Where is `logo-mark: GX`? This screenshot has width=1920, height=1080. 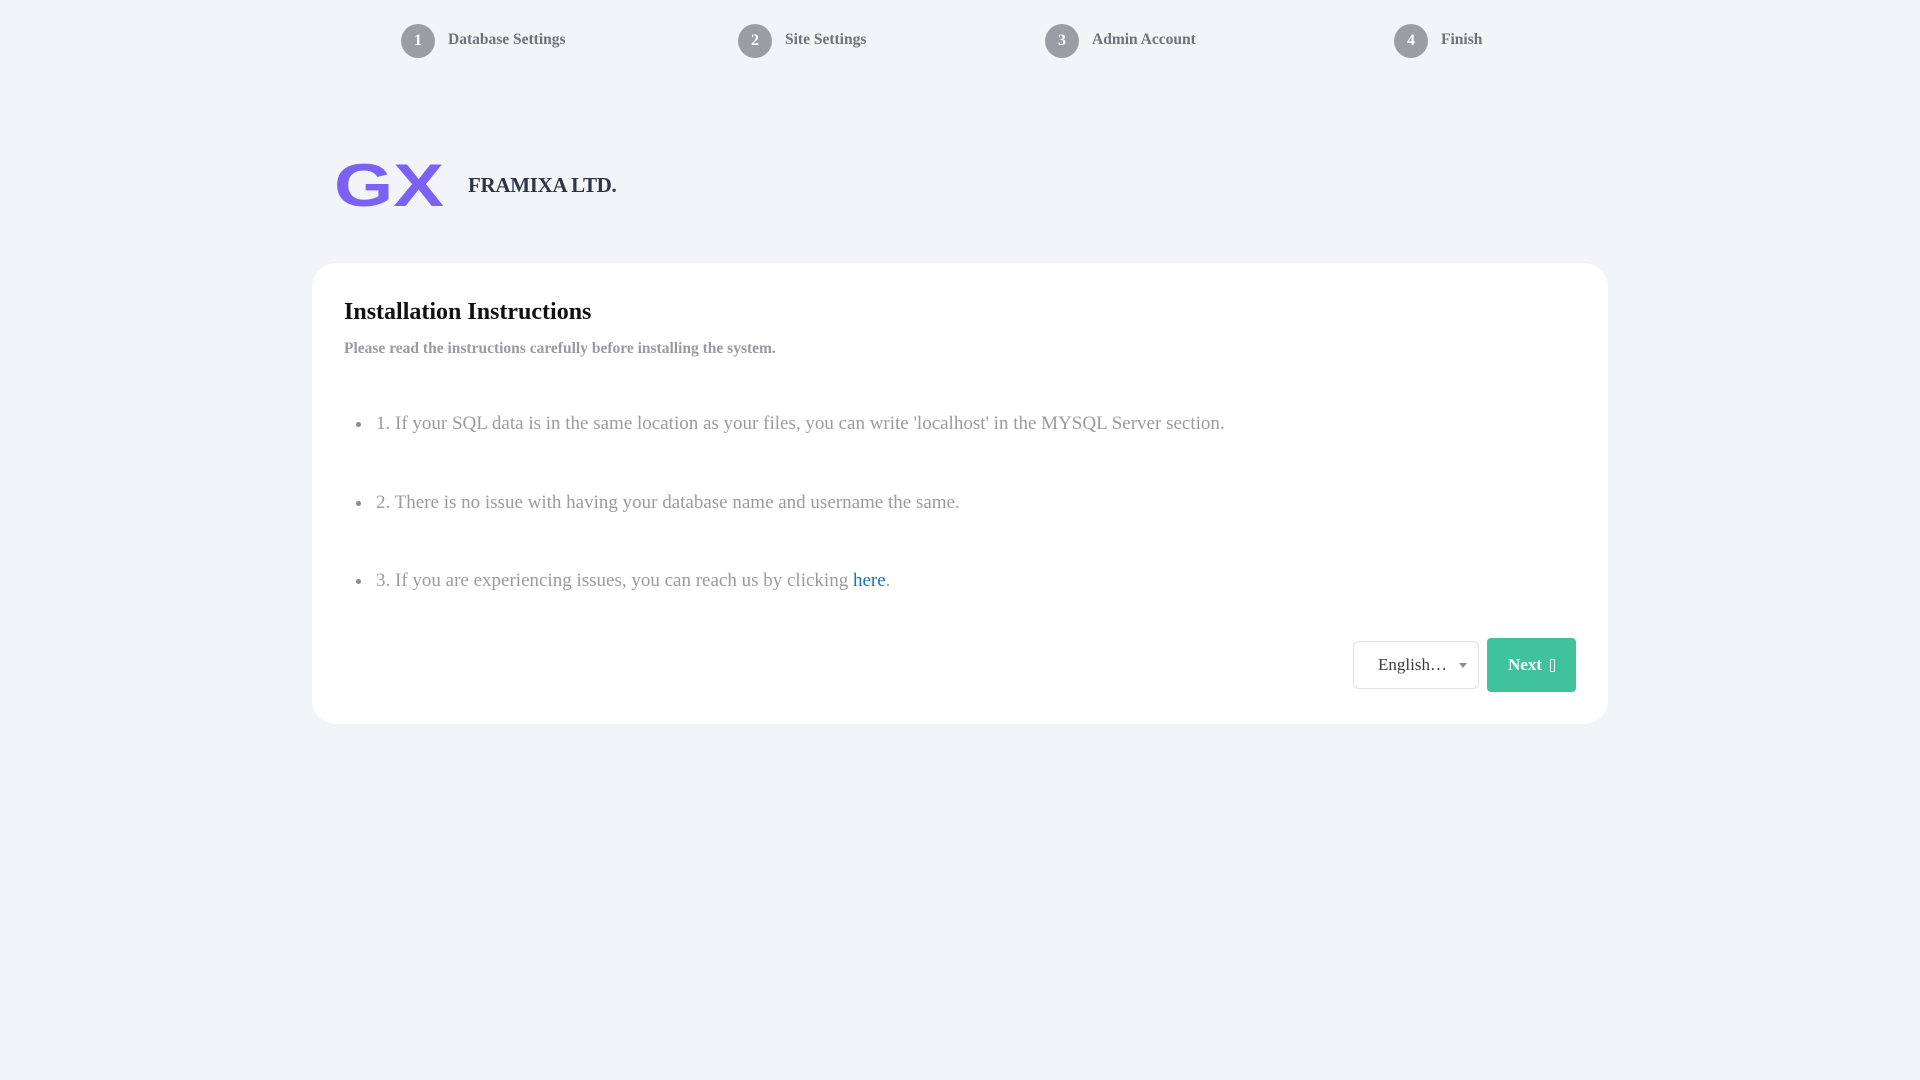
logo-mark: GX is located at coordinates (389, 185).